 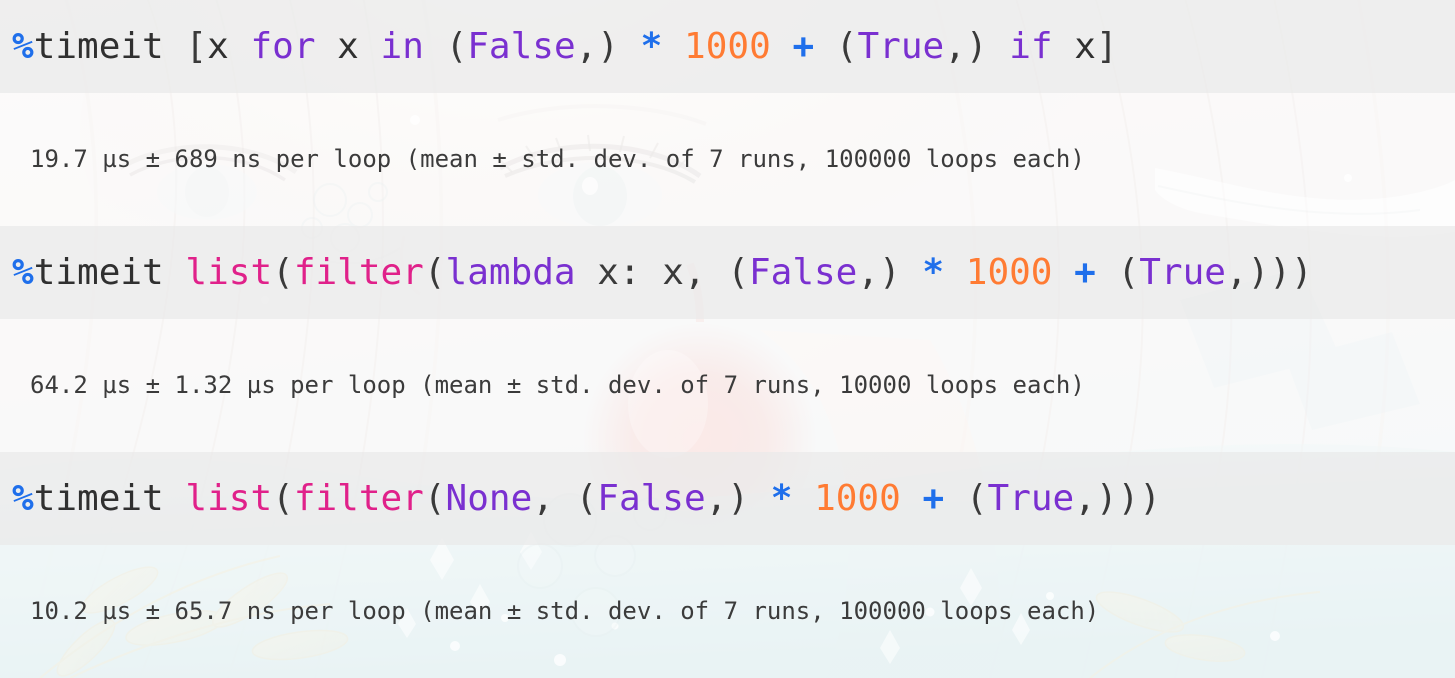 What do you see at coordinates (662, 272) in the screenshot?
I see `code-token-punct: x: x, (` at bounding box center [662, 272].